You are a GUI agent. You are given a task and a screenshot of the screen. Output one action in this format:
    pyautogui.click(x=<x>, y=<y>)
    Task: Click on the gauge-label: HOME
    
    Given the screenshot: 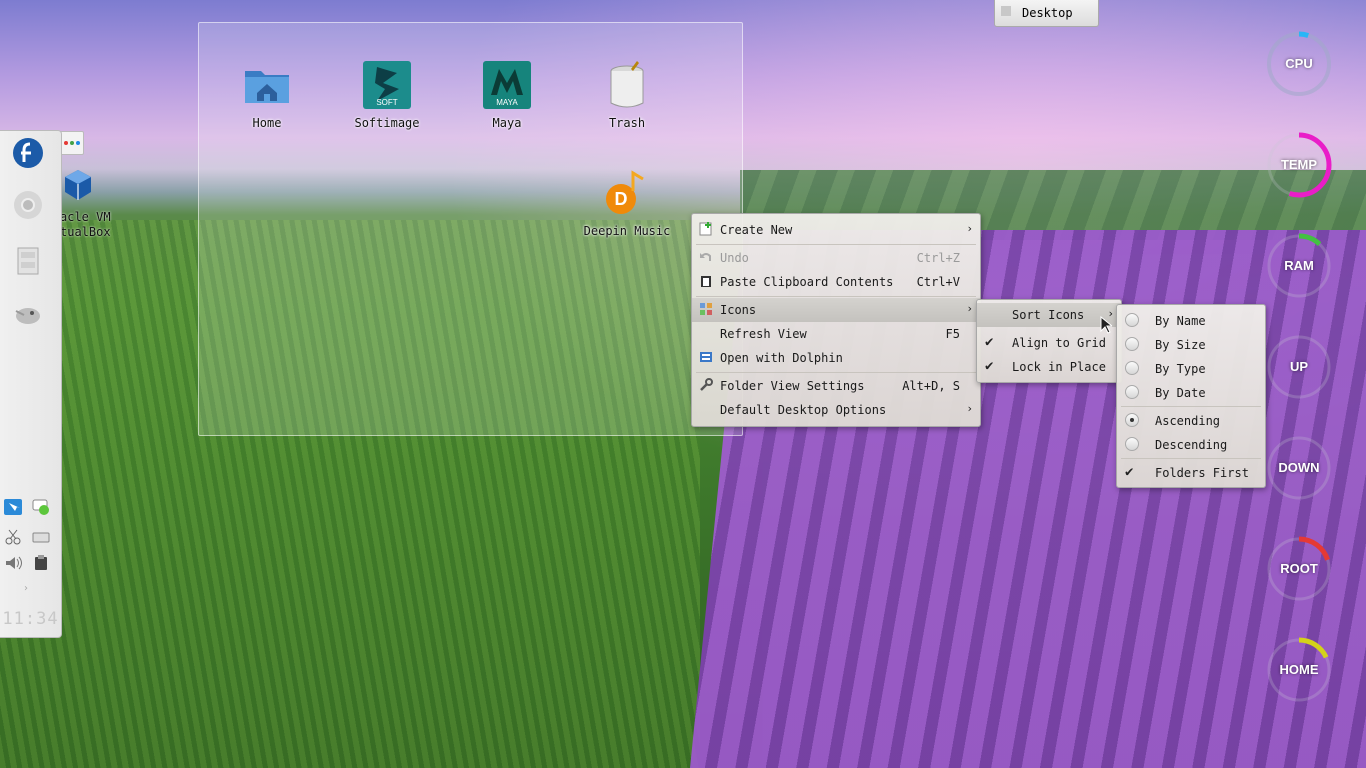 What is the action you would take?
    pyautogui.click(x=1299, y=669)
    